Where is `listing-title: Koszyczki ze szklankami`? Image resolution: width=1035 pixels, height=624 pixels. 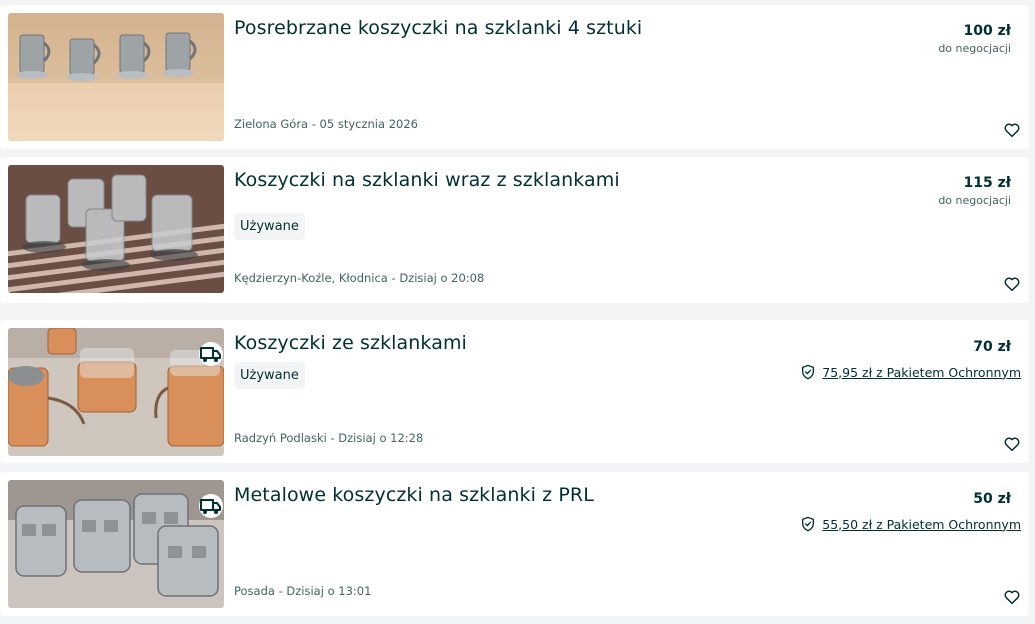 listing-title: Koszyczki ze szklankami is located at coordinates (350, 343).